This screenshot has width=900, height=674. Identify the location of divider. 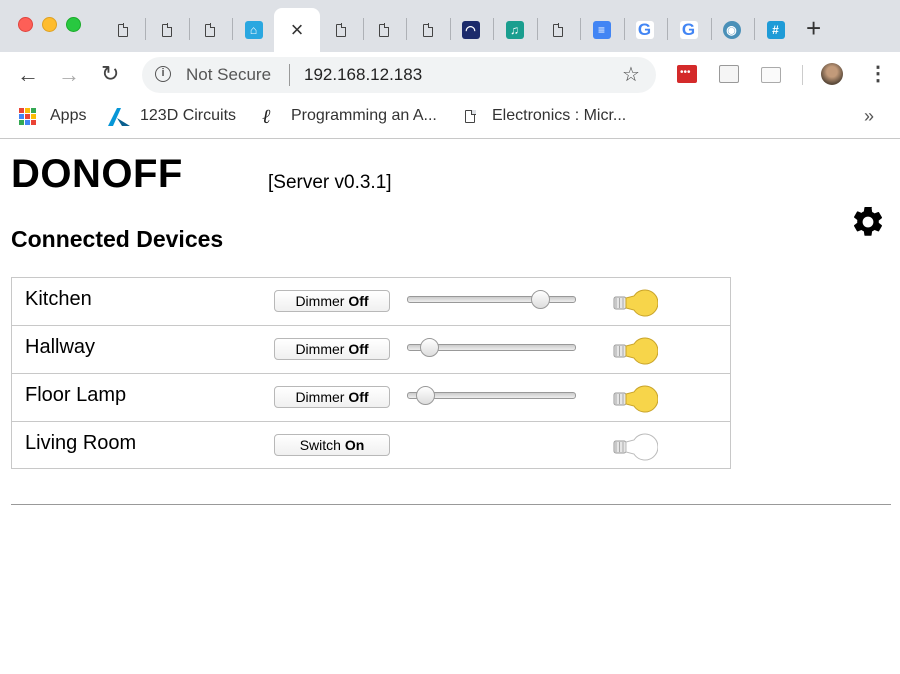
(451, 504).